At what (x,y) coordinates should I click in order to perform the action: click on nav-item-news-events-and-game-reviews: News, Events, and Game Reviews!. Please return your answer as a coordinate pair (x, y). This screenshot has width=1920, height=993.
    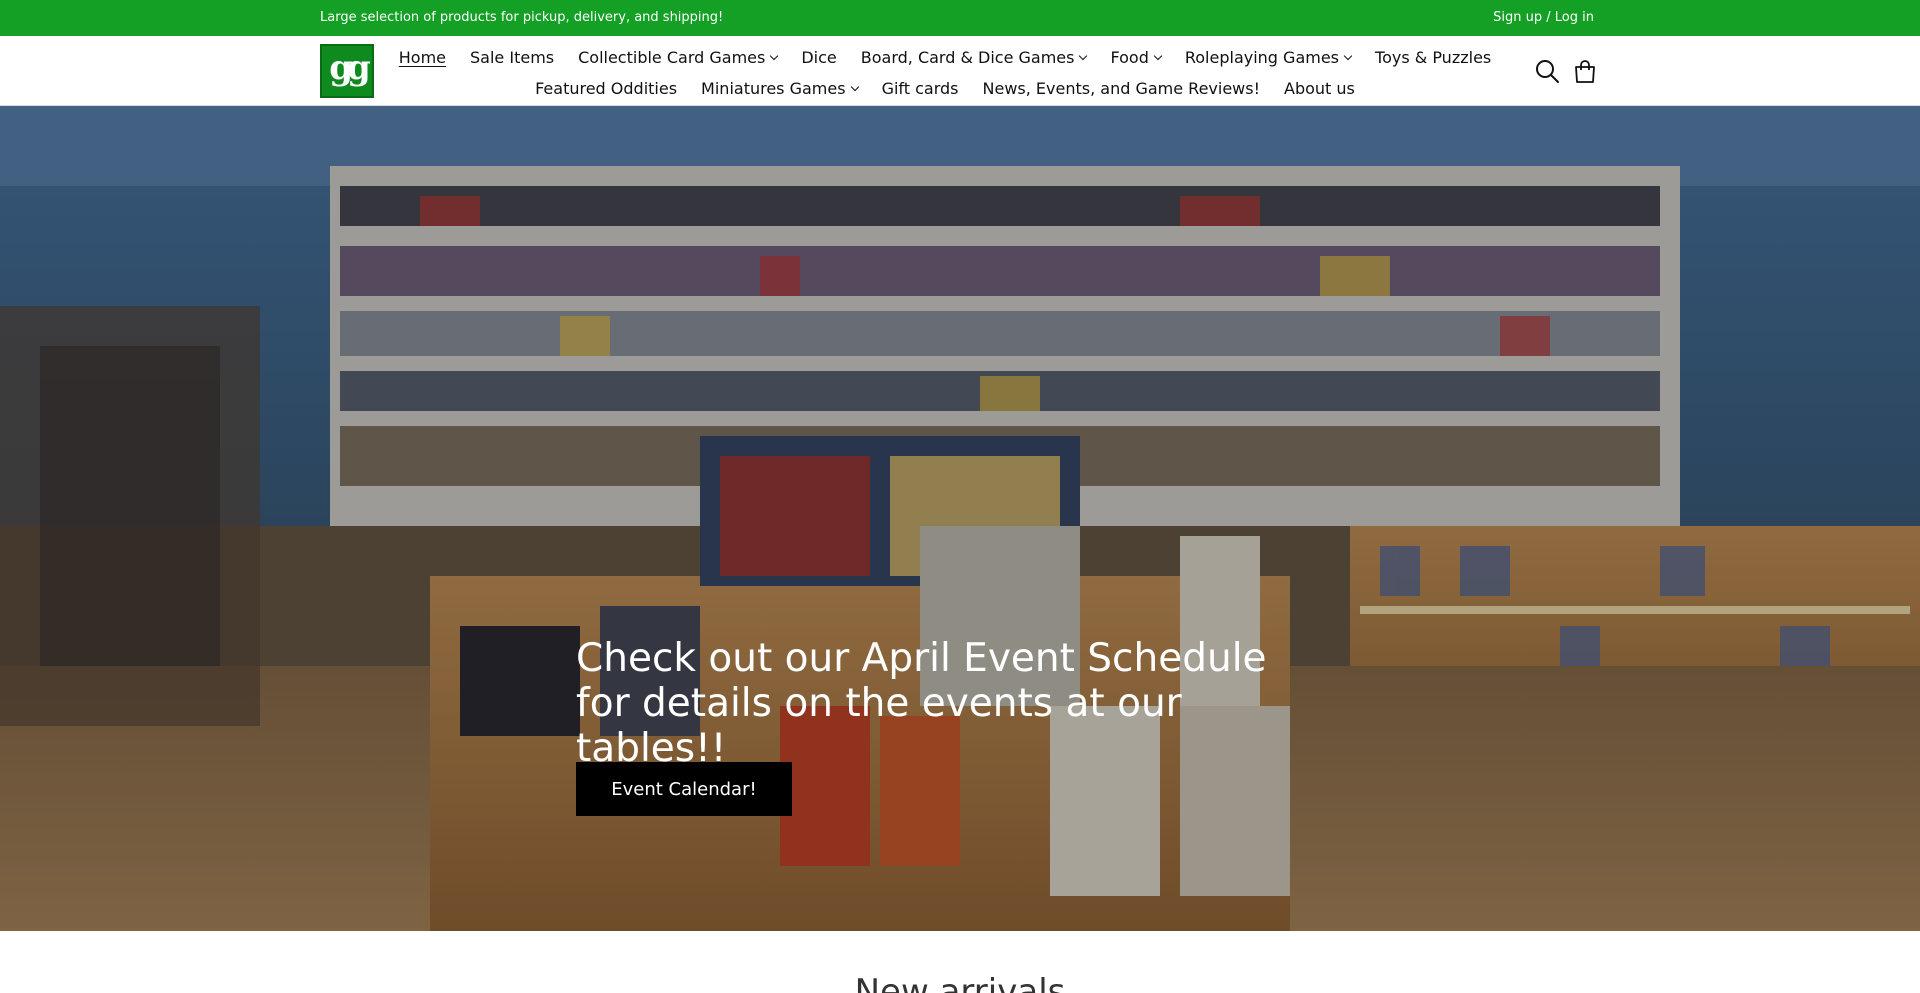
    Looking at the image, I should click on (1122, 88).